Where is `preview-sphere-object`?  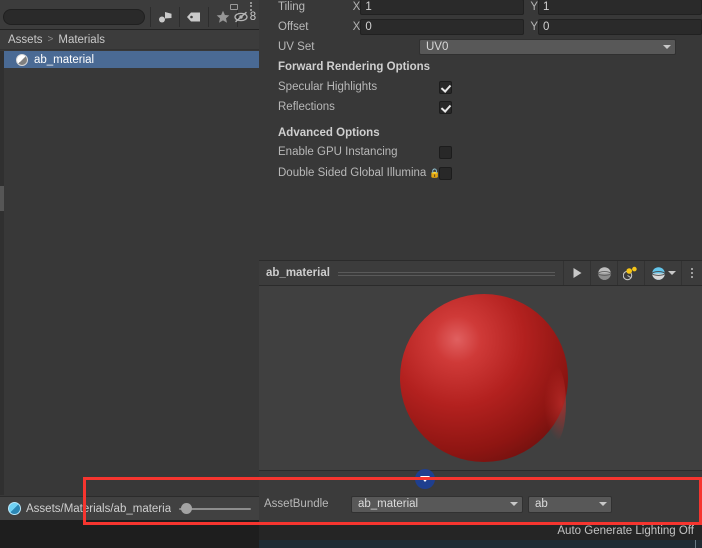 preview-sphere-object is located at coordinates (484, 378).